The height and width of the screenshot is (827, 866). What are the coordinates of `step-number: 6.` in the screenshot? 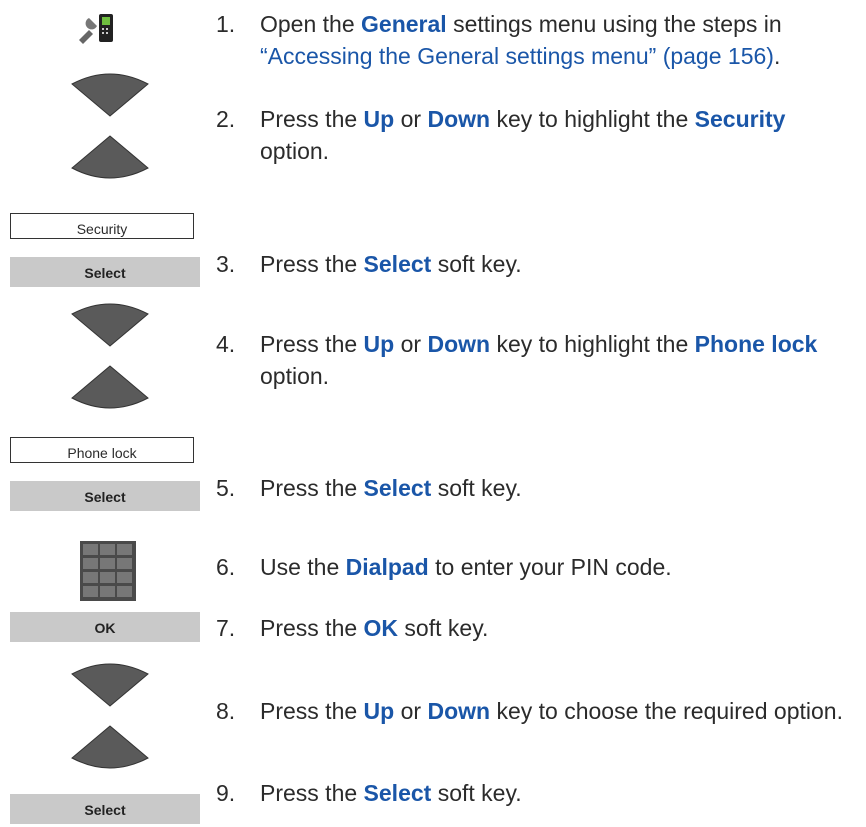 It's located at (226, 567).